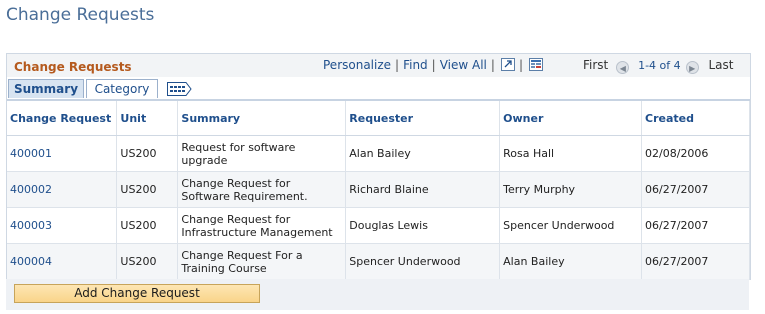 This screenshot has height=314, width=765. I want to click on personalize-link: Personalize, so click(357, 65).